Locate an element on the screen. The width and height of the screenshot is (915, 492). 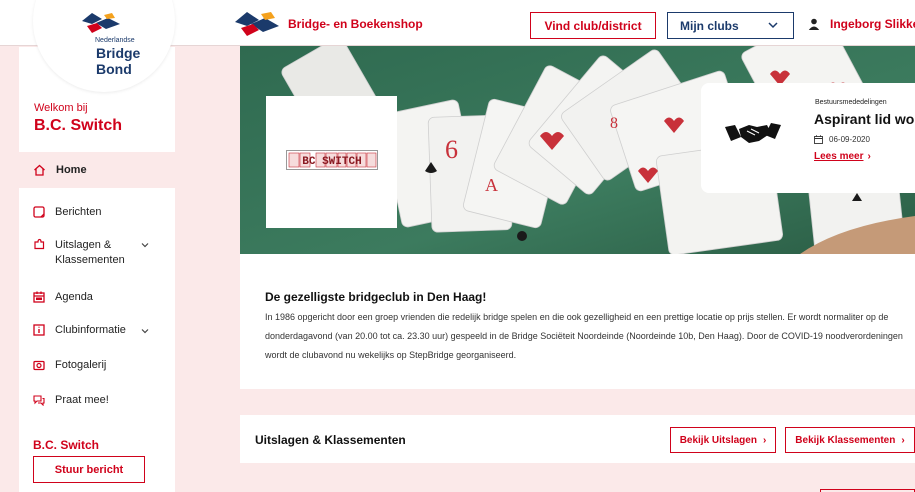
send-message-label: Stuur bericht is located at coordinates (89, 469).